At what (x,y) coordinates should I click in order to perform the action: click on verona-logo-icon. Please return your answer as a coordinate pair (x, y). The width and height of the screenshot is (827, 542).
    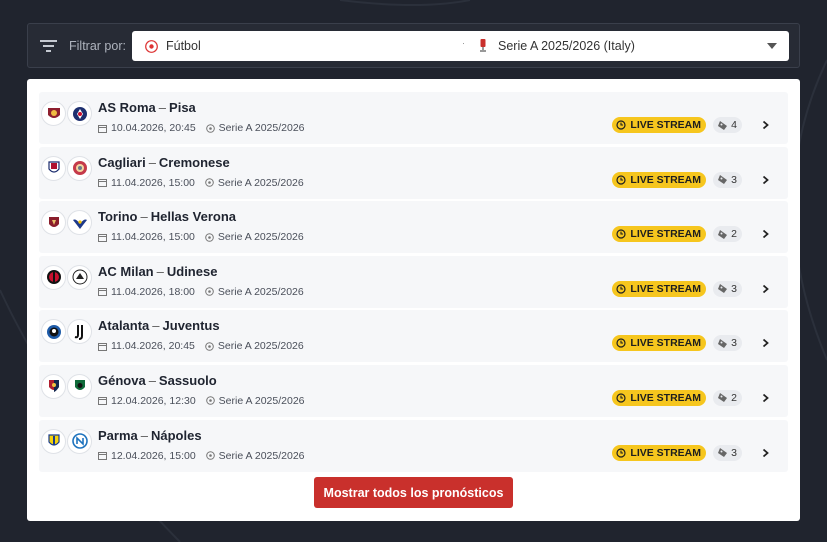
    Looking at the image, I should click on (79, 223).